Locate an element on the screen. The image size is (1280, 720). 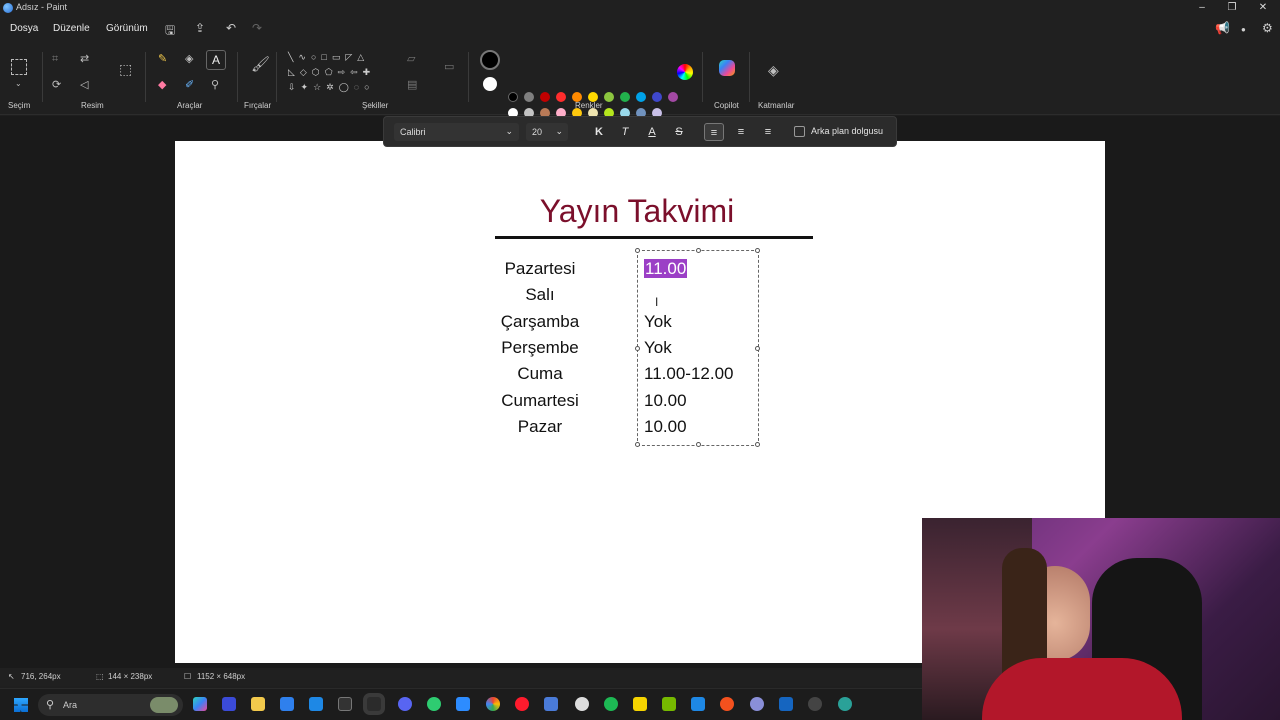
pencil-icon: ✎ is located at coordinates (162, 59).